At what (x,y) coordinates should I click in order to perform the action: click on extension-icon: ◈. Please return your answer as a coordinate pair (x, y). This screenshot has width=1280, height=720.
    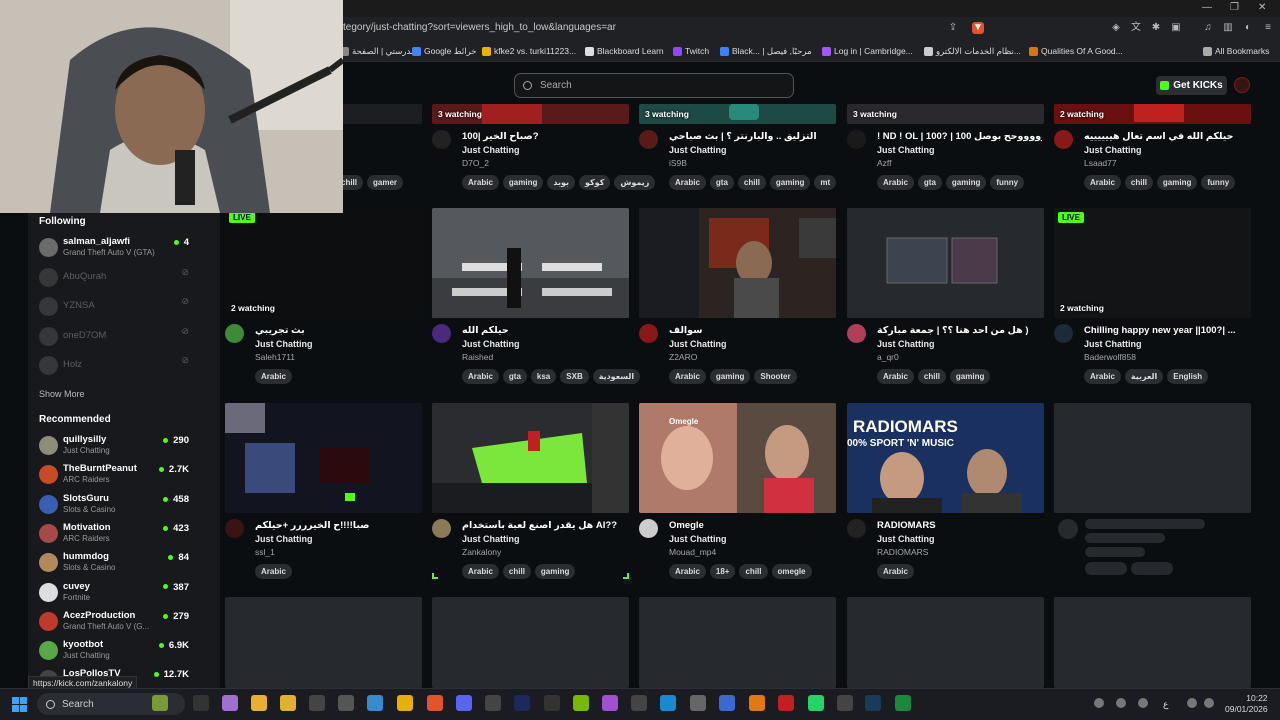
    Looking at the image, I should click on (1116, 28).